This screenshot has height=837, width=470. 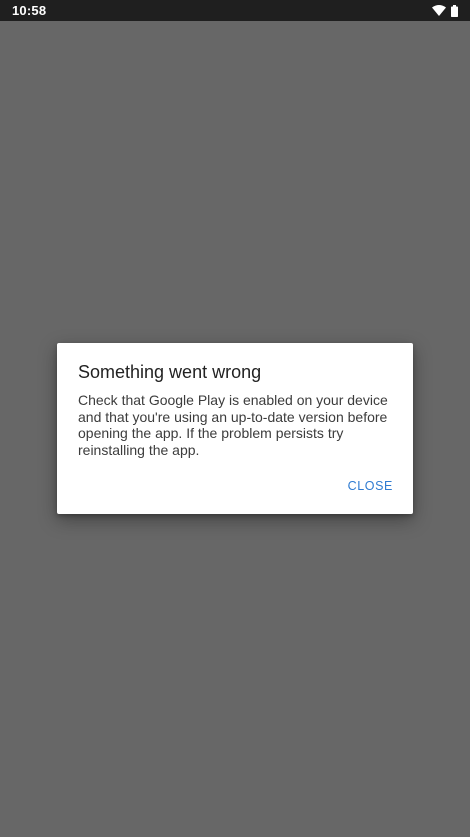 I want to click on wifi-icon, so click(x=439, y=10).